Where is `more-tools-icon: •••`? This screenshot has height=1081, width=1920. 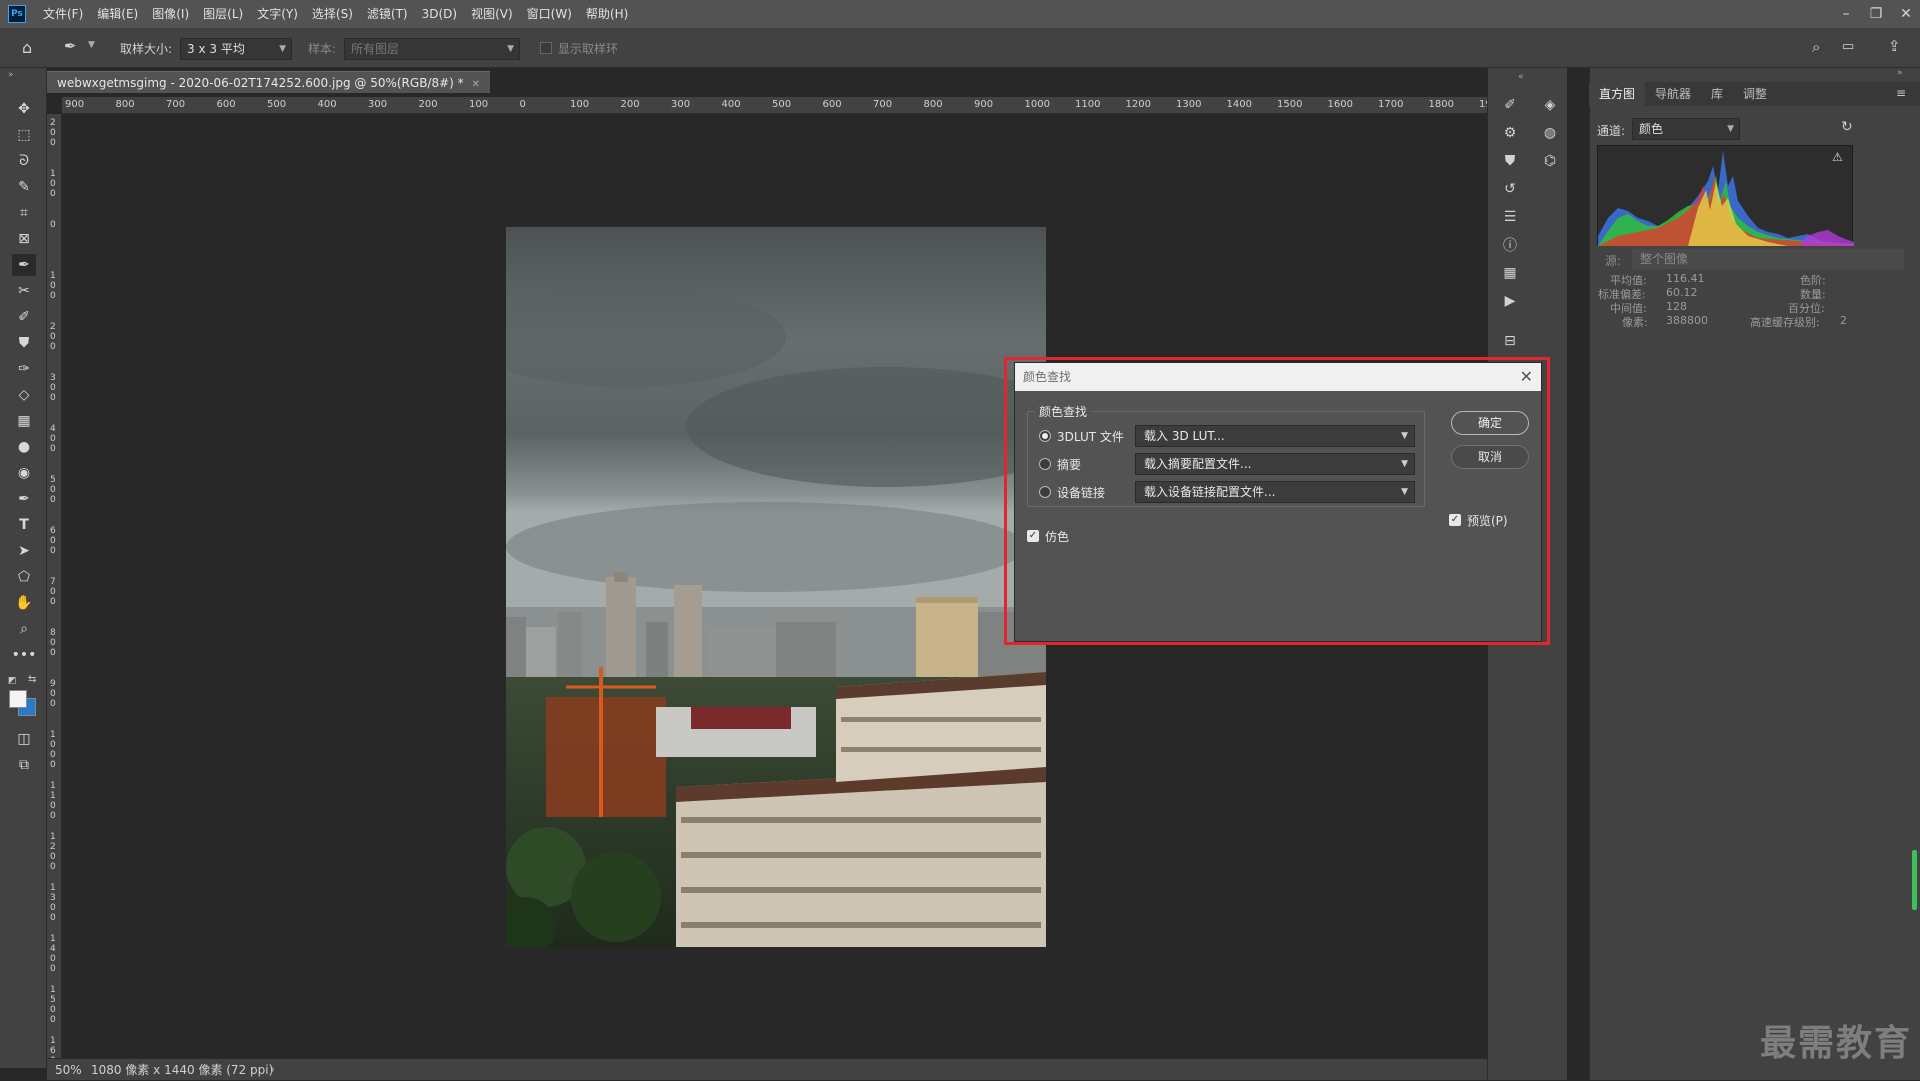
more-tools-icon: ••• is located at coordinates (24, 655).